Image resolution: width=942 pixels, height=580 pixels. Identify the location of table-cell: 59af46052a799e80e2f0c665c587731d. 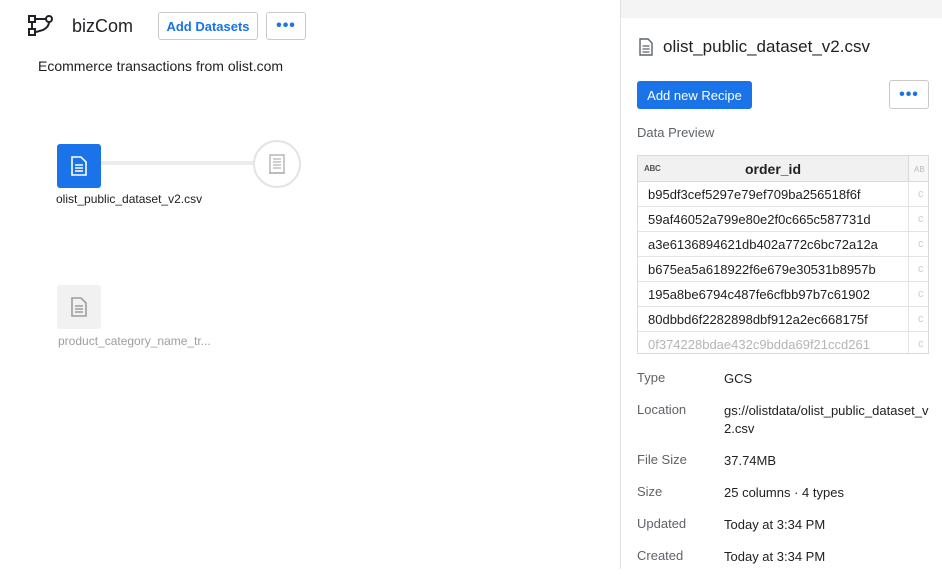
(759, 219).